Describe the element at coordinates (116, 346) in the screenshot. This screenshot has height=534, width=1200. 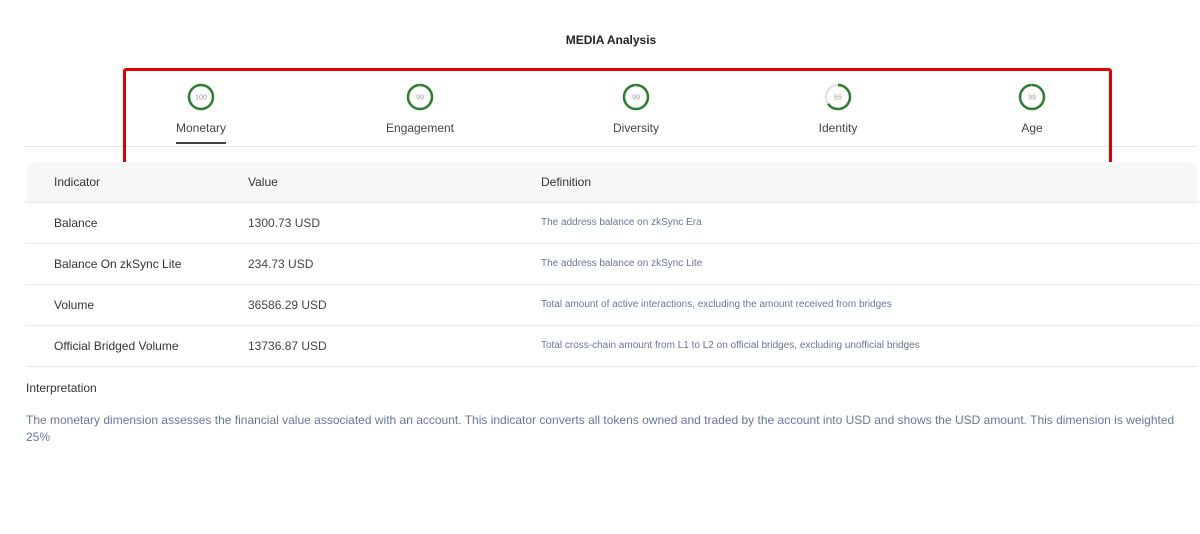
I see `indicator-name: Official Bridged Volume` at that location.